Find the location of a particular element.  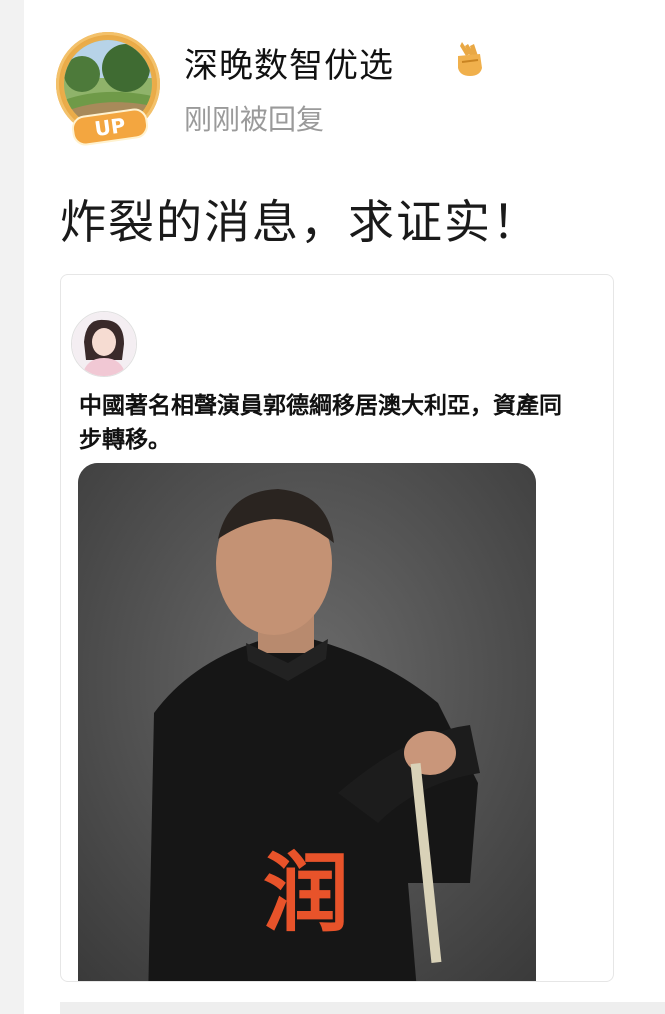

thumbs-up-badge-icon is located at coordinates (470, 60).